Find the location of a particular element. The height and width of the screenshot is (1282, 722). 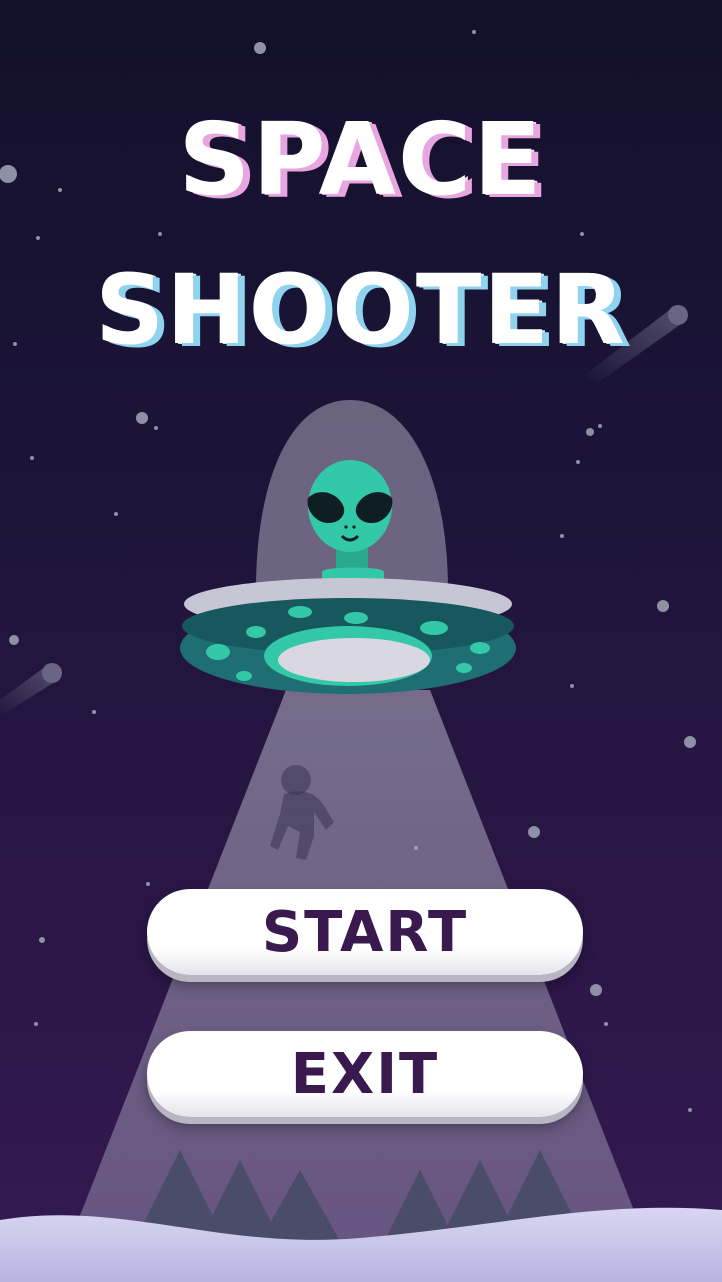

ufo-icon is located at coordinates (348, 636).